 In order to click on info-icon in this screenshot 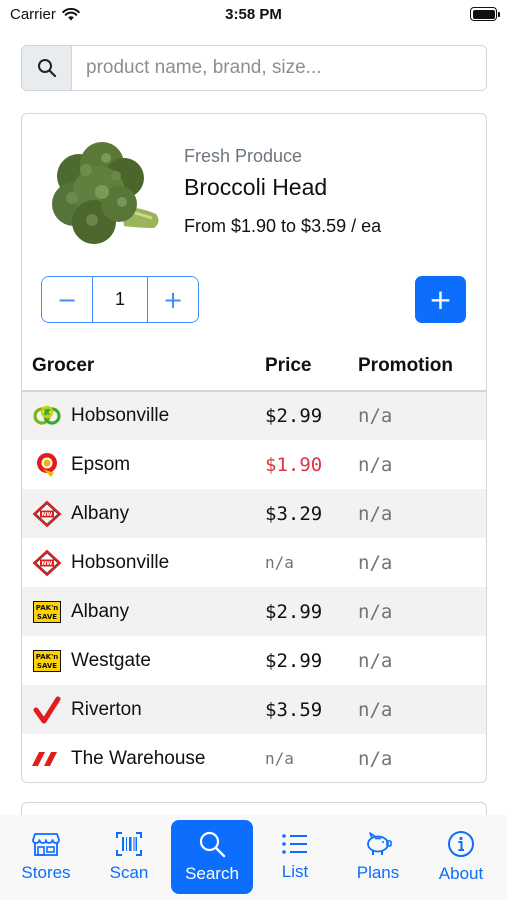, I will do `click(461, 844)`.